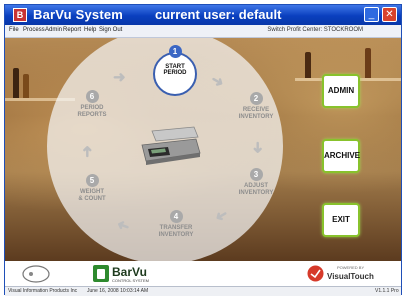 Image resolution: width=408 pixels, height=299 pixels. Describe the element at coordinates (92, 188) in the screenshot. I see `step-weight-count: 5 WEIGHT & COUNT` at that location.